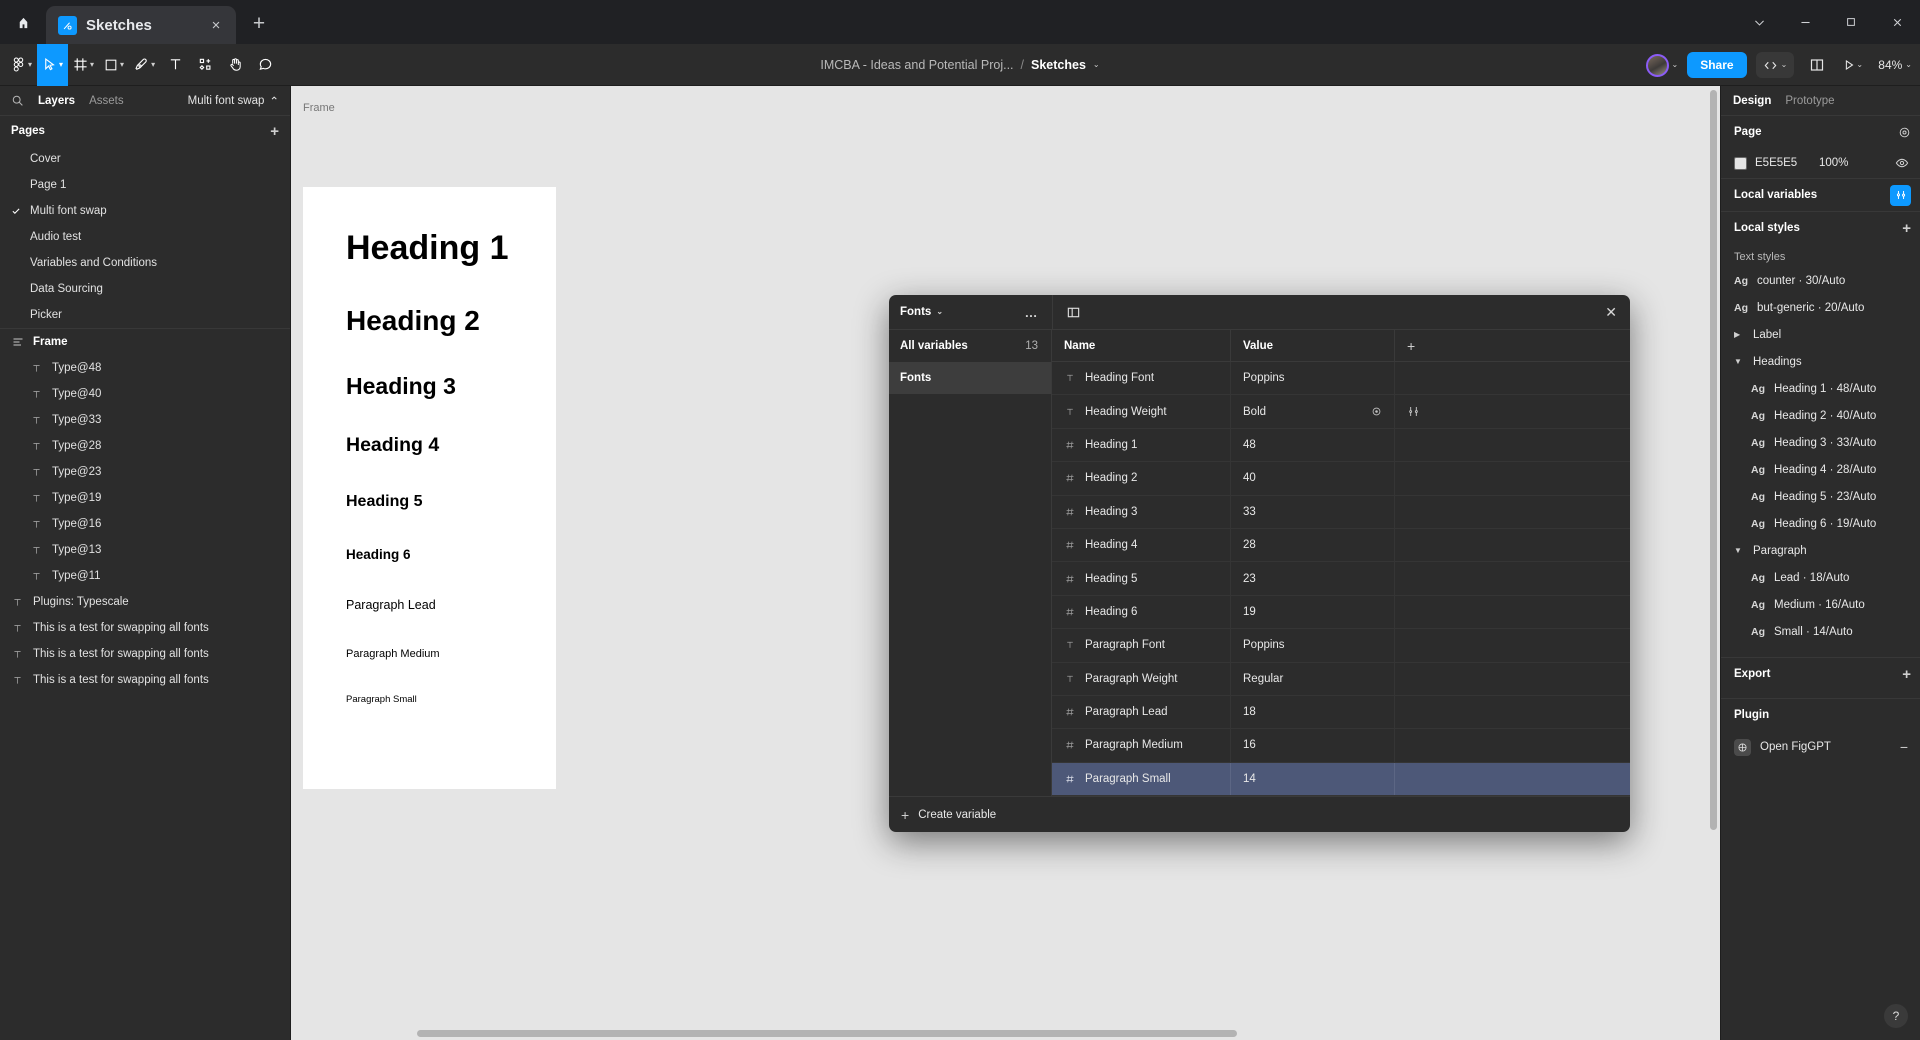 This screenshot has width=1920, height=1040. I want to click on add-style-button: +, so click(1906, 228).